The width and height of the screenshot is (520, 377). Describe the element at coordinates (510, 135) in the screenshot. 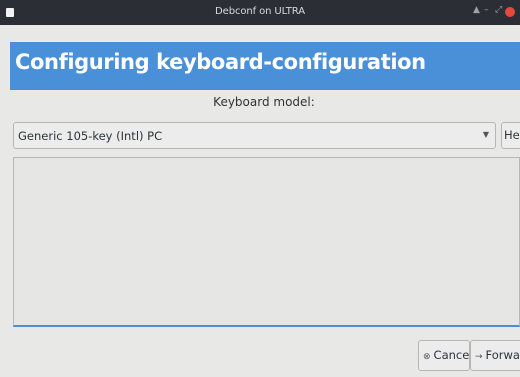

I see `help-button: Help` at that location.